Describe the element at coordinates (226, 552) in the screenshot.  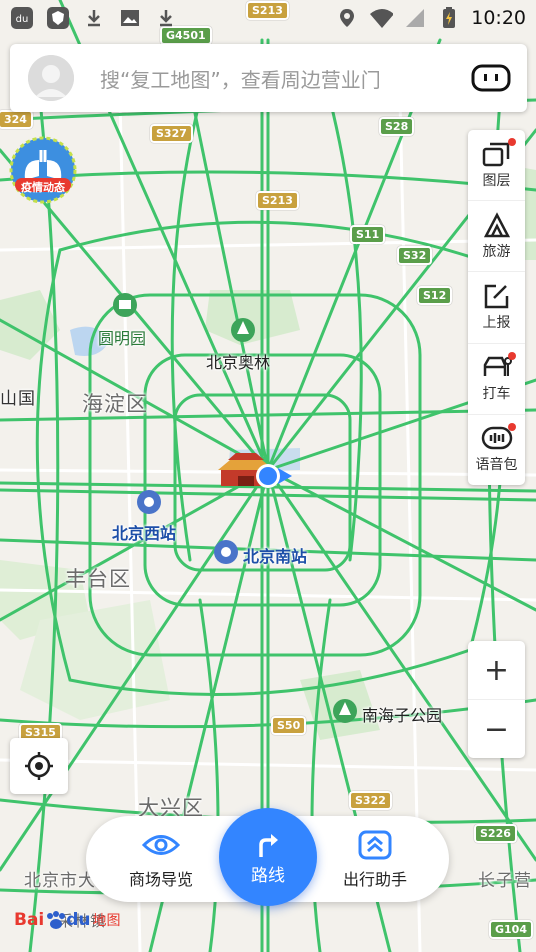
I see `south-station-marker-icon` at that location.